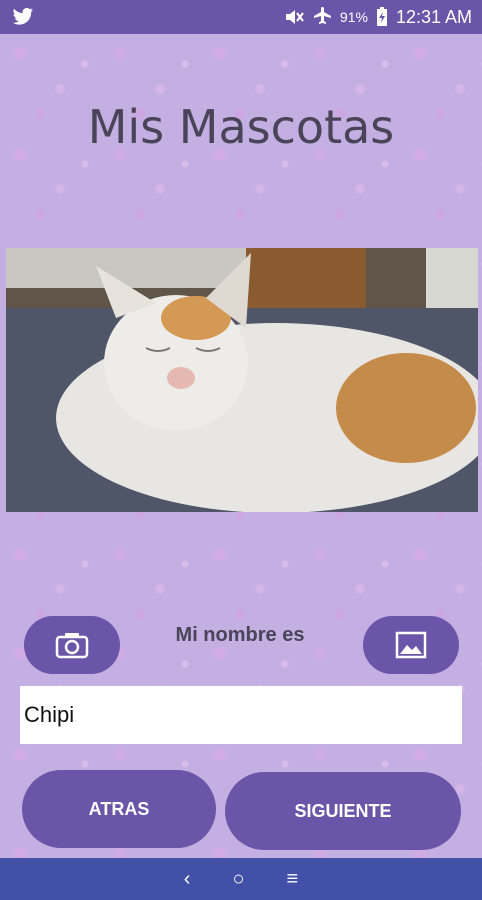  What do you see at coordinates (294, 17) in the screenshot?
I see `mute-icon` at bounding box center [294, 17].